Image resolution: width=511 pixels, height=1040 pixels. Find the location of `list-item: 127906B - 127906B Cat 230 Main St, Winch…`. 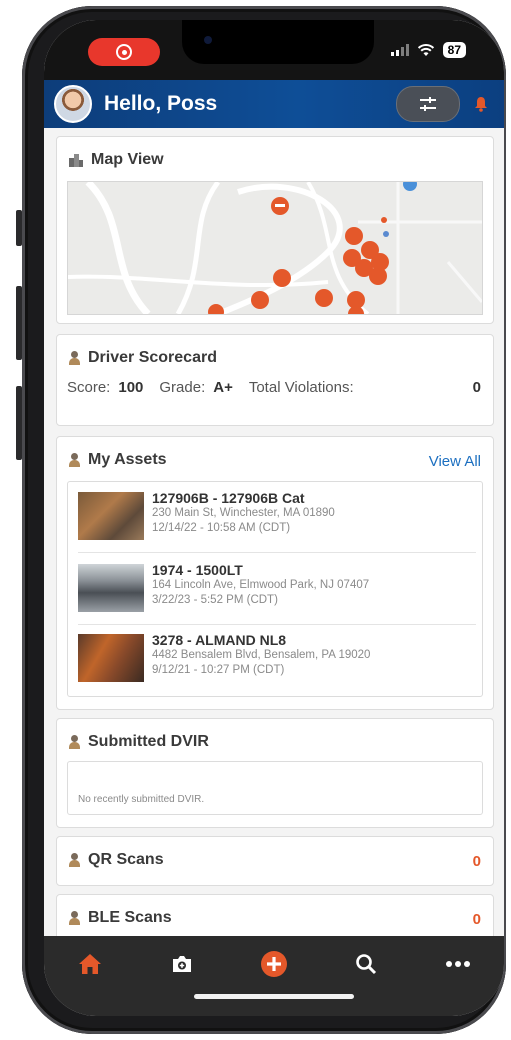

list-item: 127906B - 127906B Cat 230 Main St, Winch… is located at coordinates (277, 521).